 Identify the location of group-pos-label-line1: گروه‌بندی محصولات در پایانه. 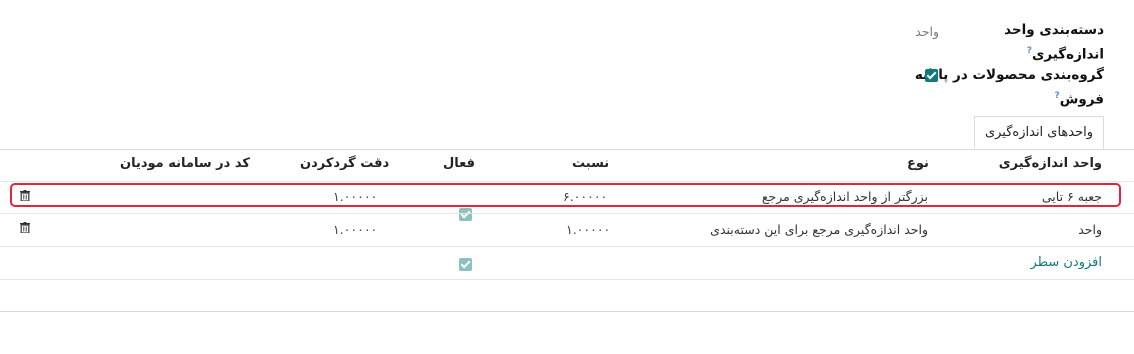
(1009, 75).